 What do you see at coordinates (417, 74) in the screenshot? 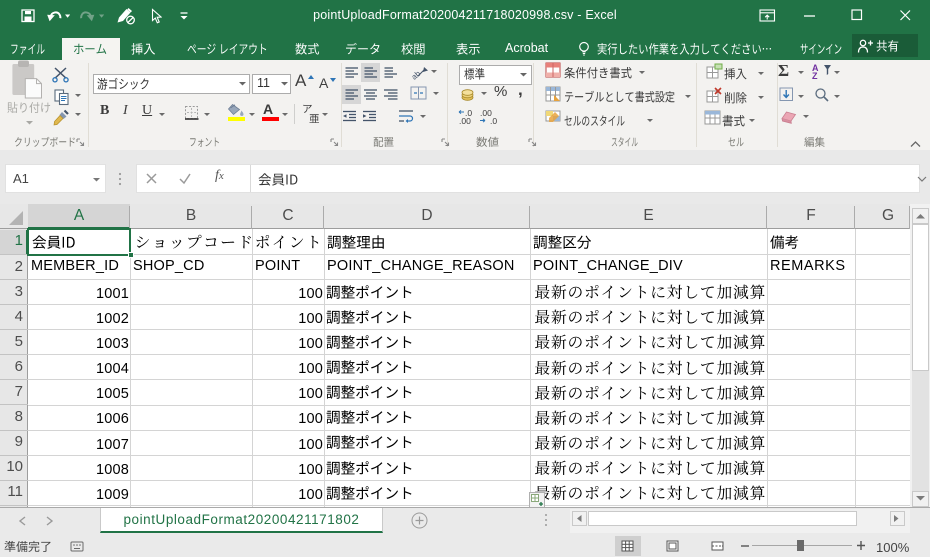
I see `svg-text: ab` at bounding box center [417, 74].